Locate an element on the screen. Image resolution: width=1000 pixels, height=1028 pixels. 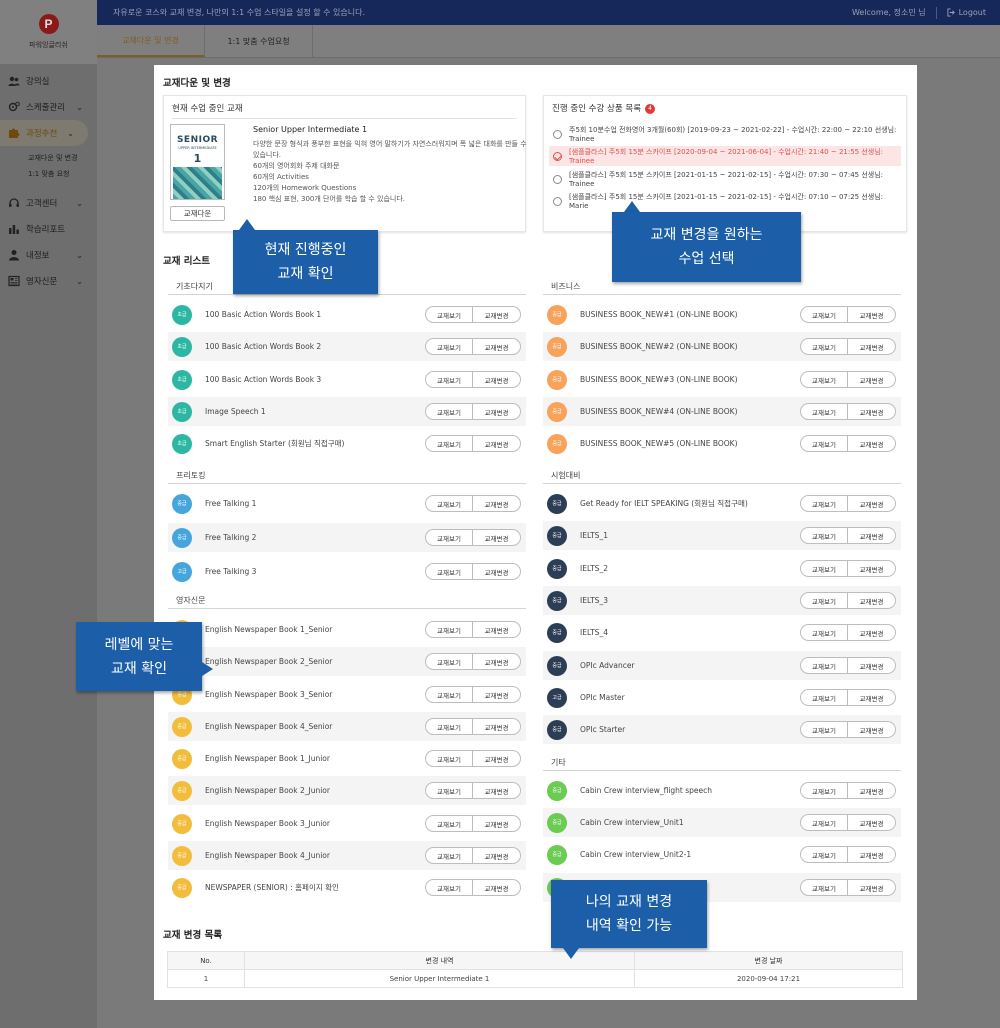
download-textbook-button: 교재다운 is located at coordinates (197, 213).